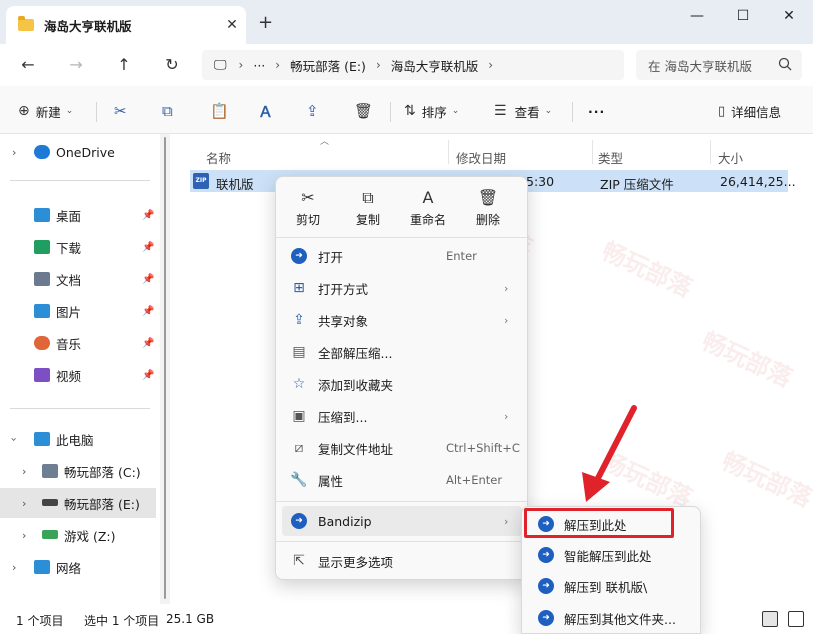 The width and height of the screenshot is (813, 634). Describe the element at coordinates (730, 157) in the screenshot. I see `column-header-size: 大小` at that location.